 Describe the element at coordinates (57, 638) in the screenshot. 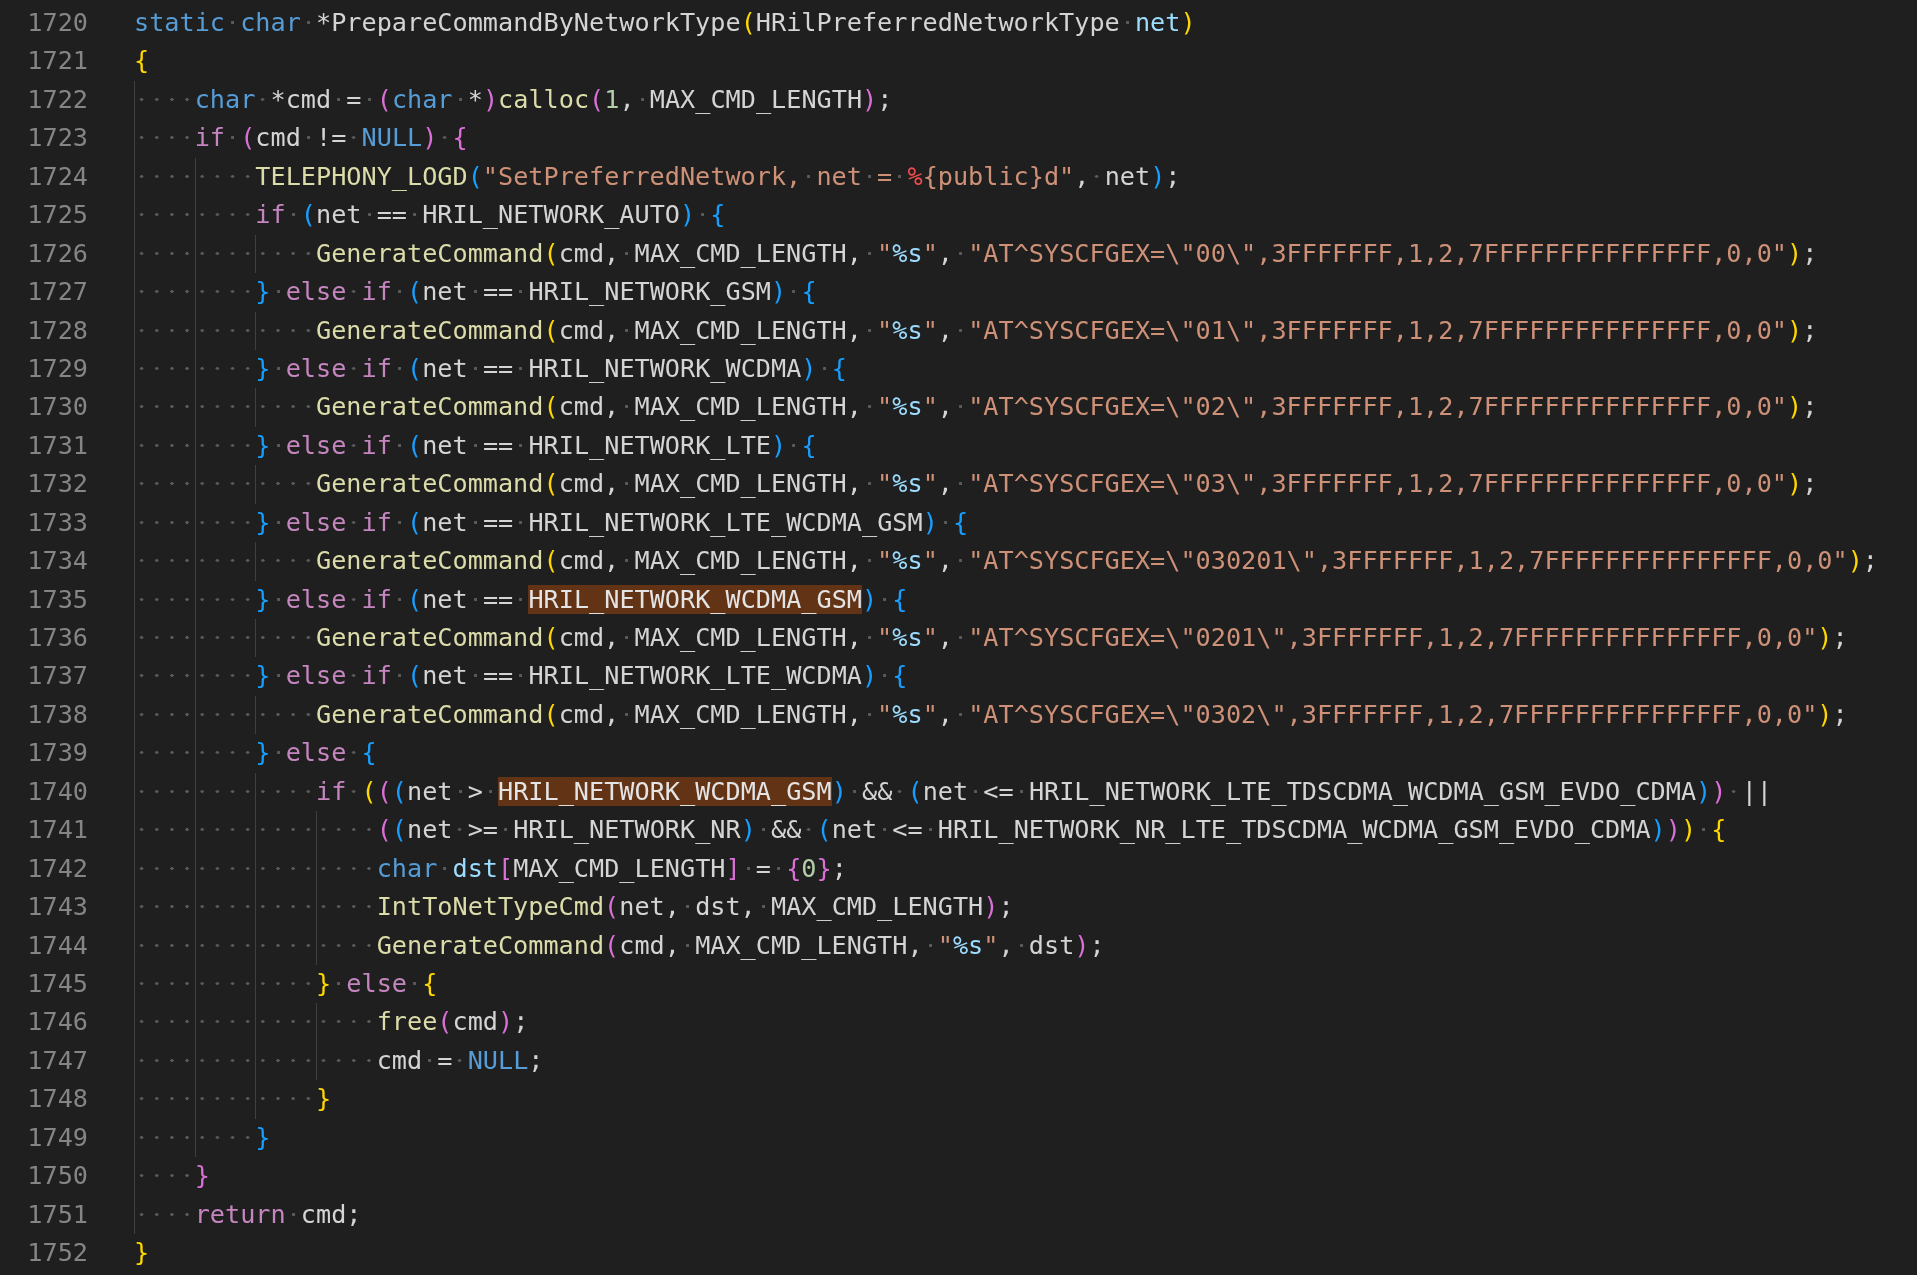

I see `line-number: 1736` at that location.